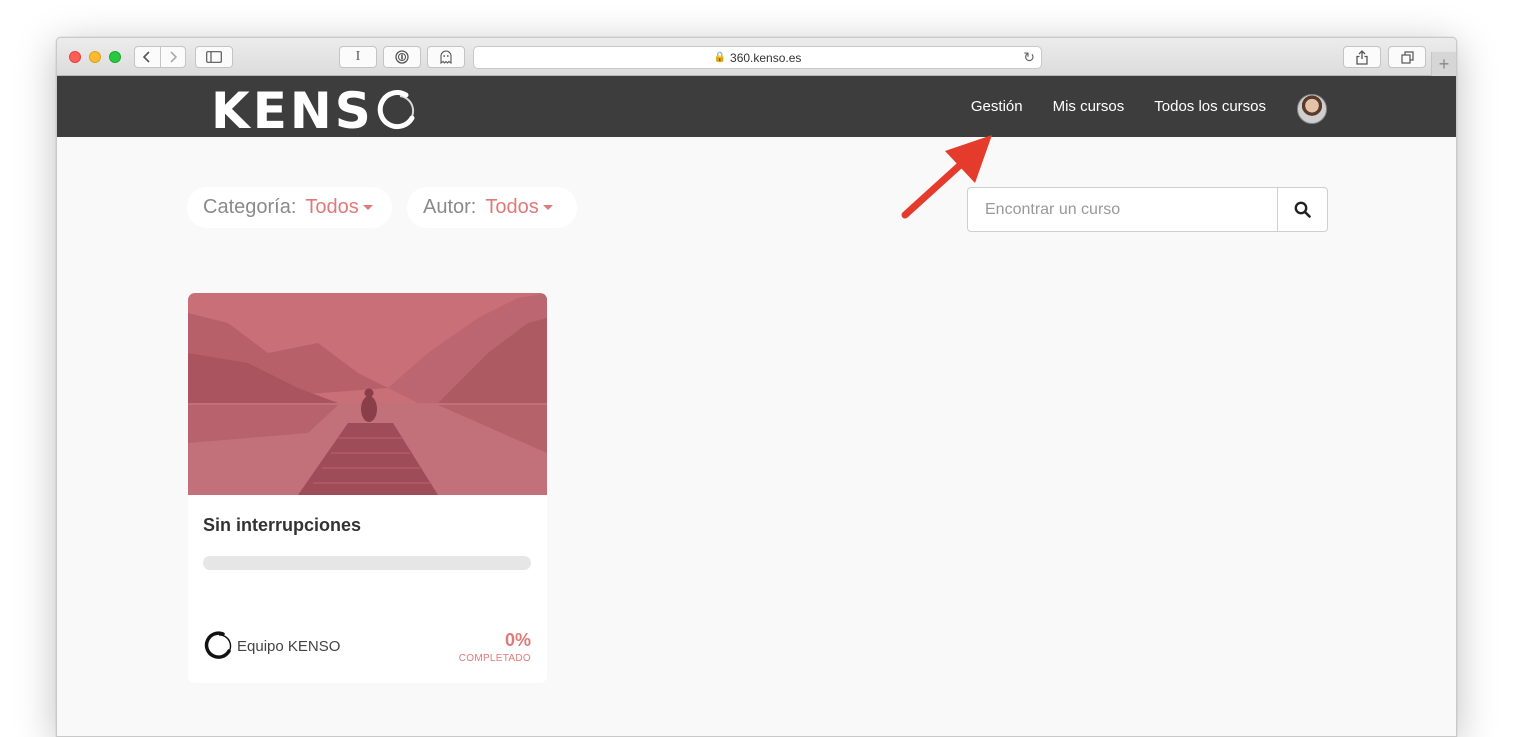 The image size is (1513, 737). What do you see at coordinates (517, 640) in the screenshot?
I see `course-progress-percent: 0%` at bounding box center [517, 640].